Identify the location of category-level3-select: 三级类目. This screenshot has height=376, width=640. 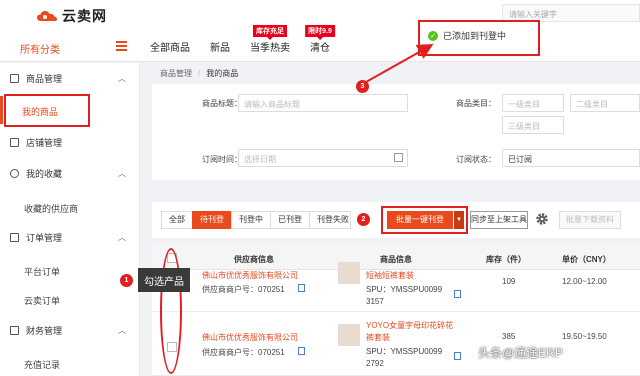
(533, 125).